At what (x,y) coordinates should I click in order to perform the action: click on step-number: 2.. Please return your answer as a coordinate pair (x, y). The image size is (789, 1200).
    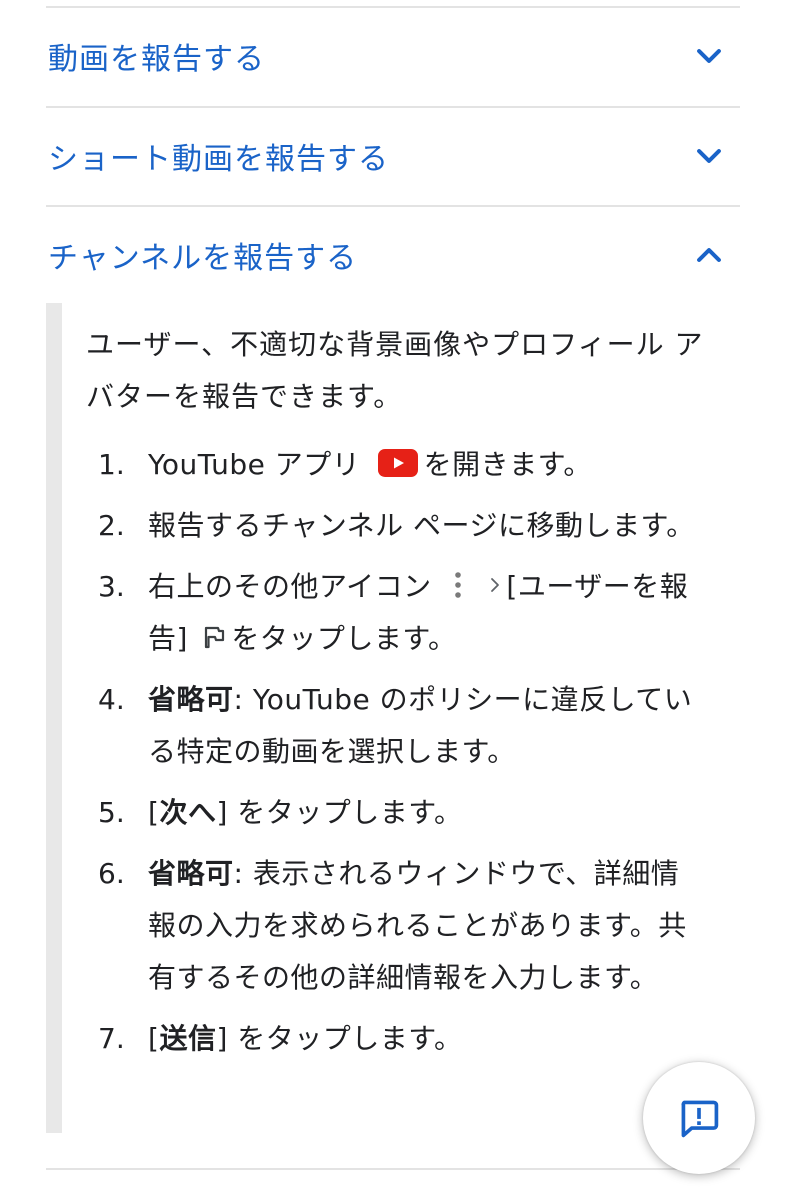
    Looking at the image, I should click on (111, 525).